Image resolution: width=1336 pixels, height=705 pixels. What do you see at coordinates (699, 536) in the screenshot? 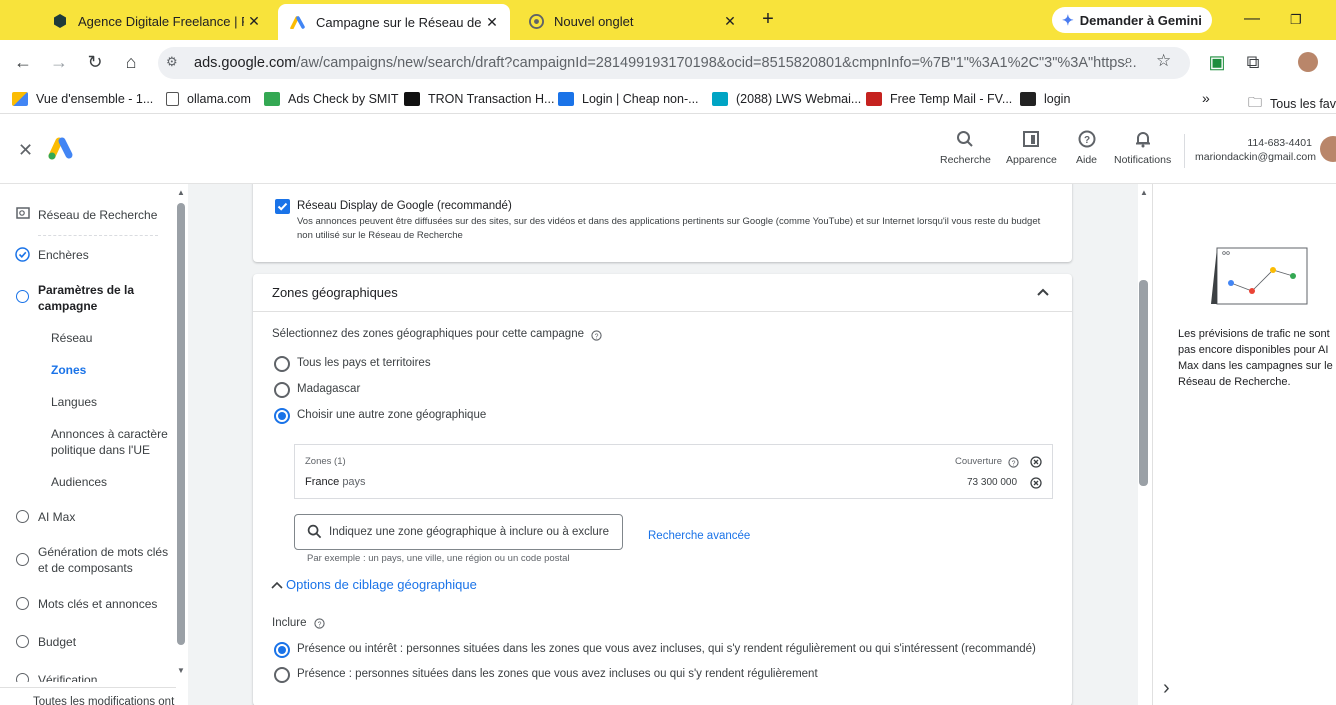
I see `advanced-search-link: Recherche avancée` at bounding box center [699, 536].